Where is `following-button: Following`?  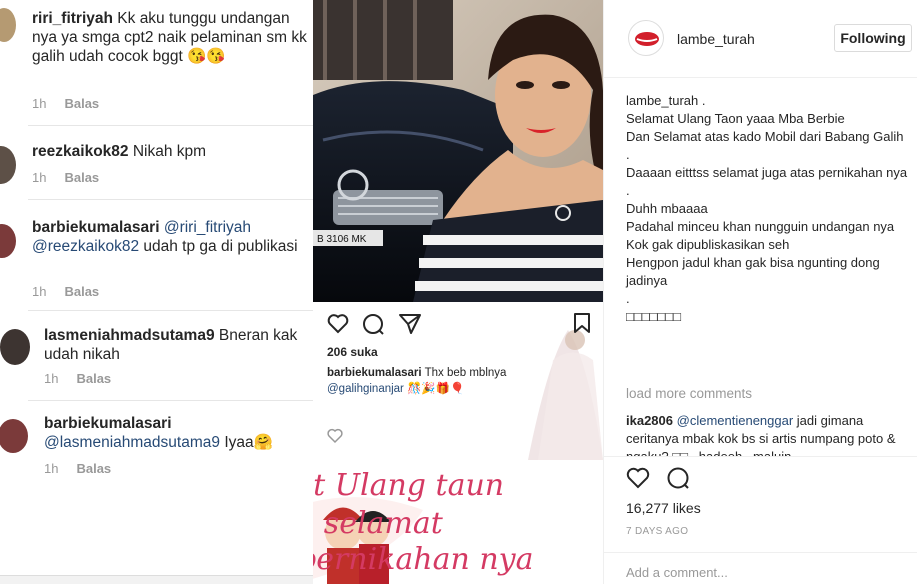 following-button: Following is located at coordinates (873, 38).